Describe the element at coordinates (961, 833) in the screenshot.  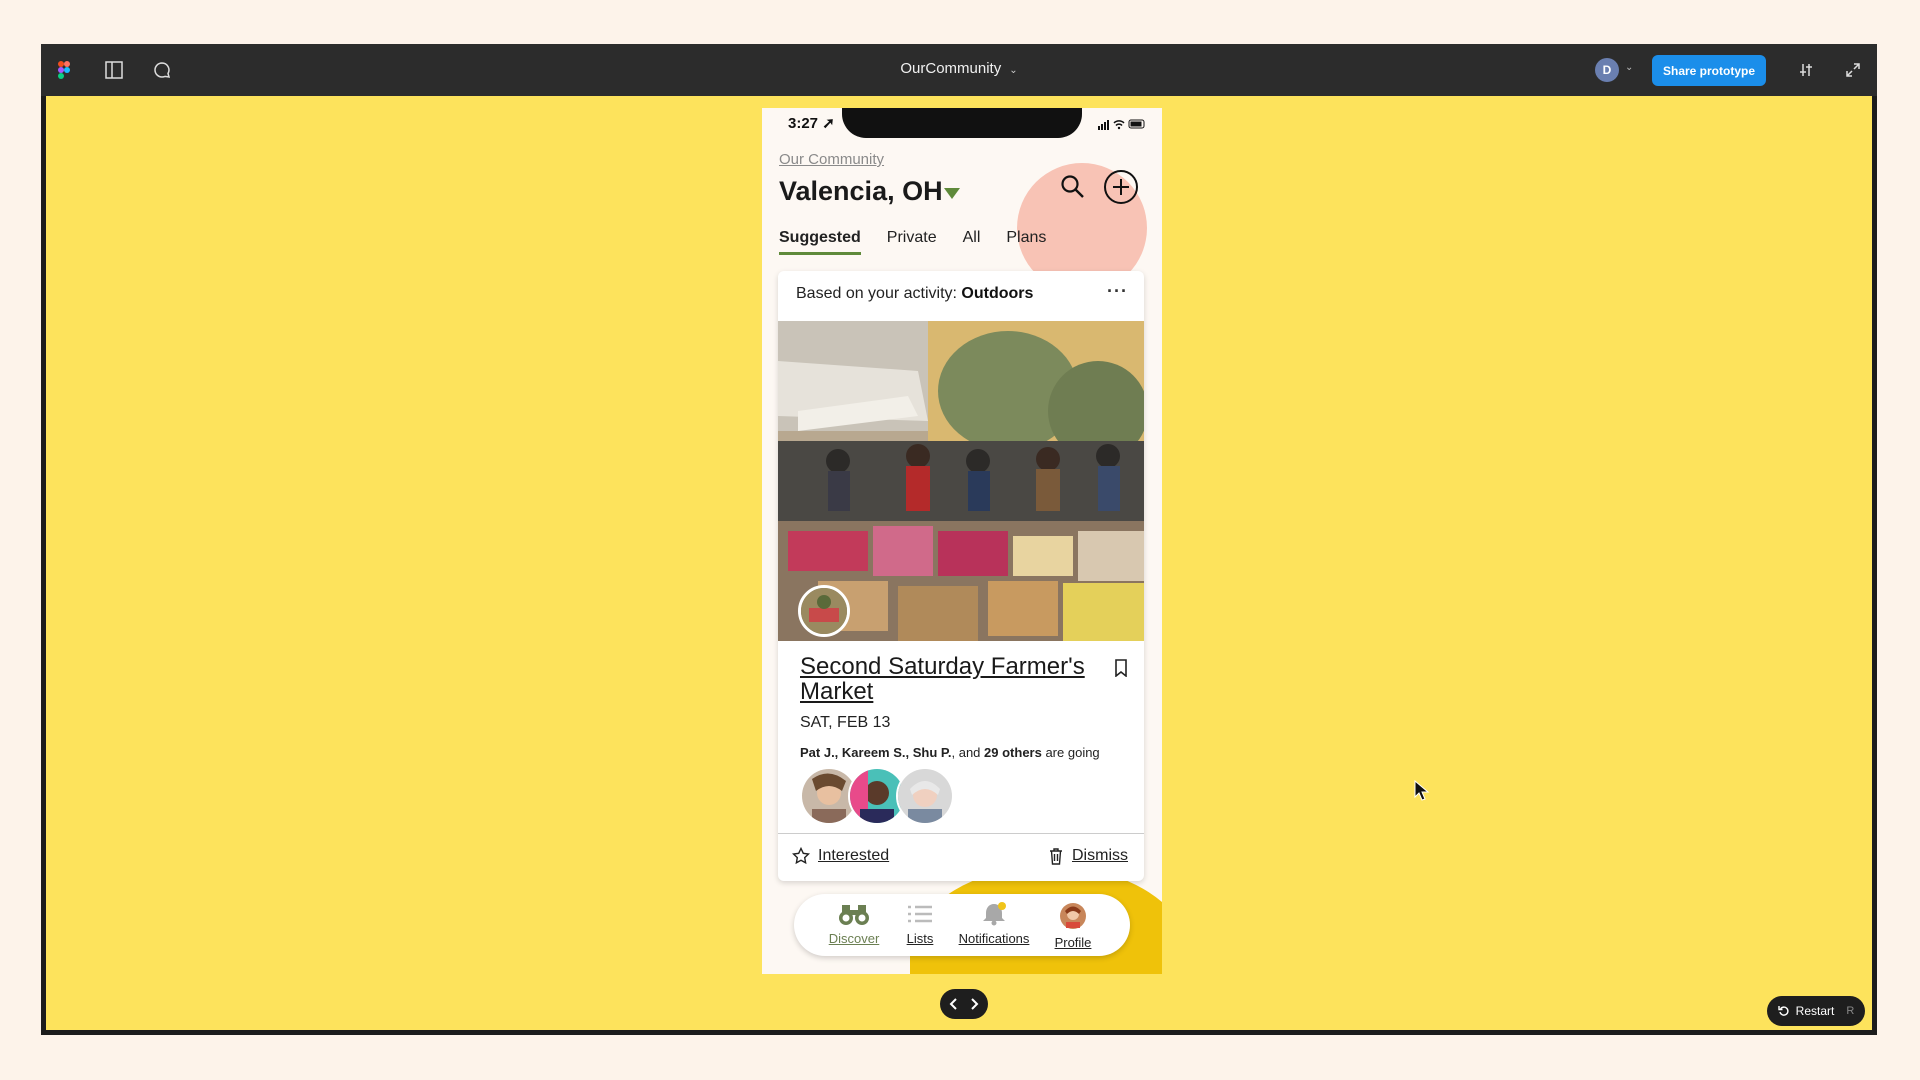
I see `divider` at that location.